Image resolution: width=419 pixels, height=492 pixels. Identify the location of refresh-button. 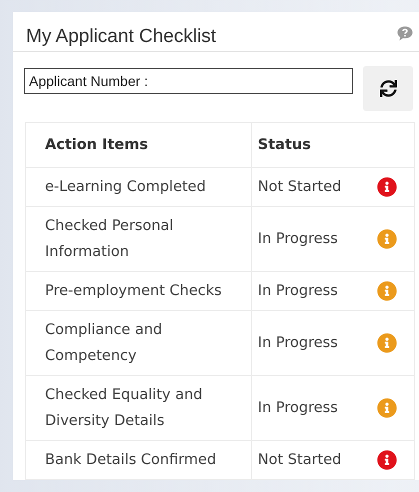
(388, 88).